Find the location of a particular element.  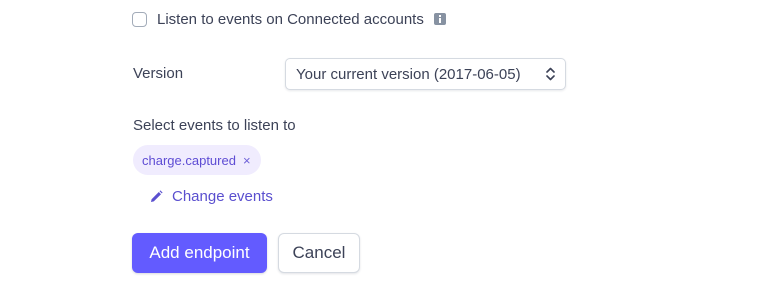

connected-accounts-row: Listen to events on Connected accounts is located at coordinates (289, 19).